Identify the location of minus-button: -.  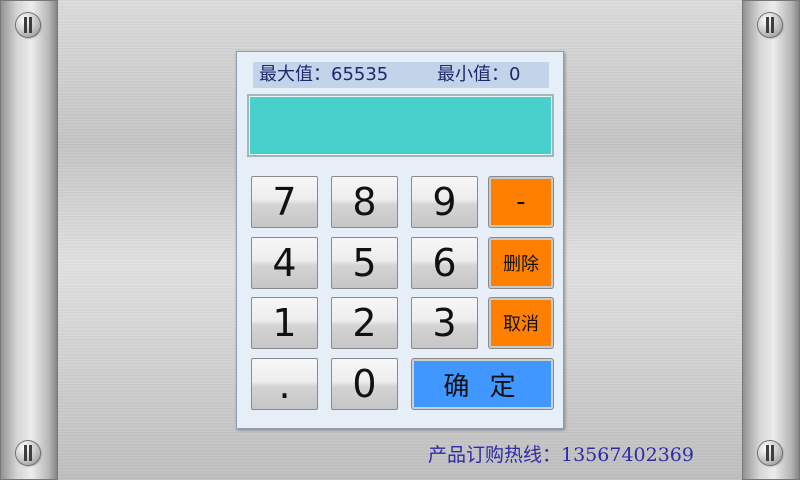
(521, 202).